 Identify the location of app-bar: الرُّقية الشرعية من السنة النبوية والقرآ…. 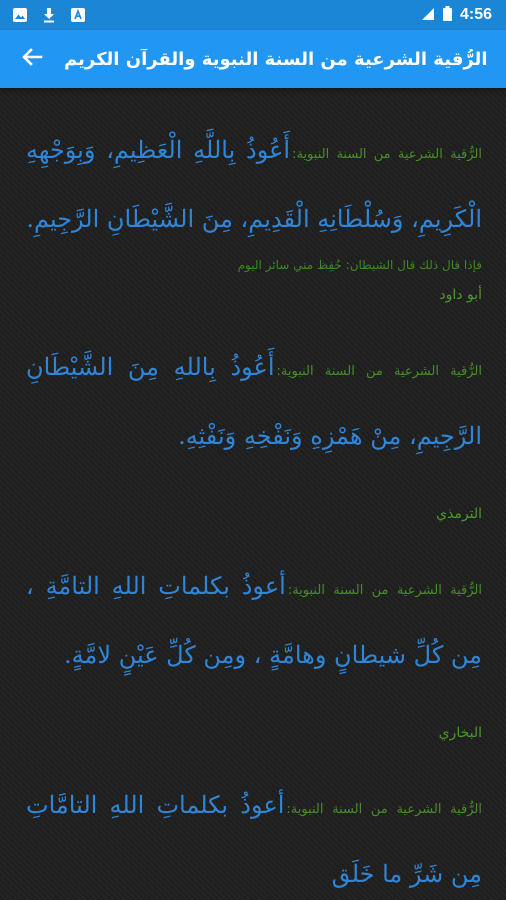
(253, 59).